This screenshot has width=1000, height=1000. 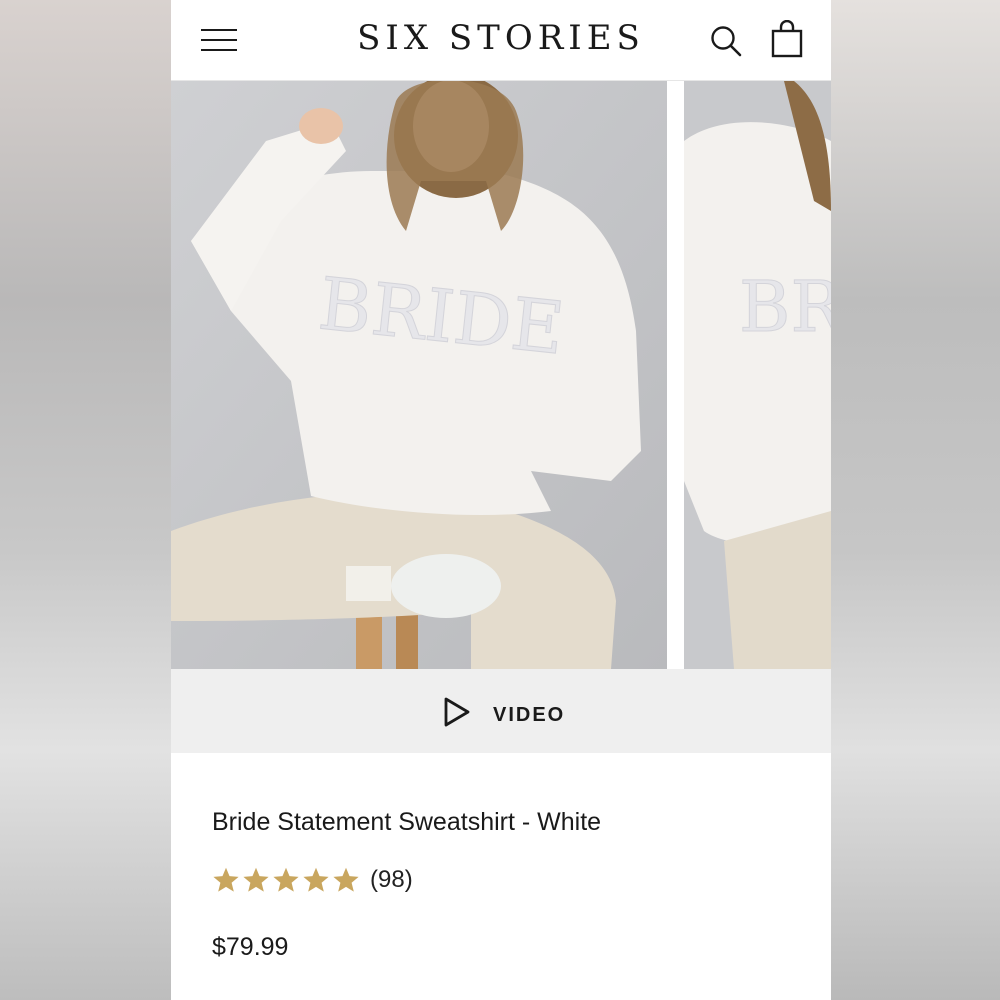 What do you see at coordinates (407, 822) in the screenshot?
I see `product-title: Bride Statement Sweatshirt - White` at bounding box center [407, 822].